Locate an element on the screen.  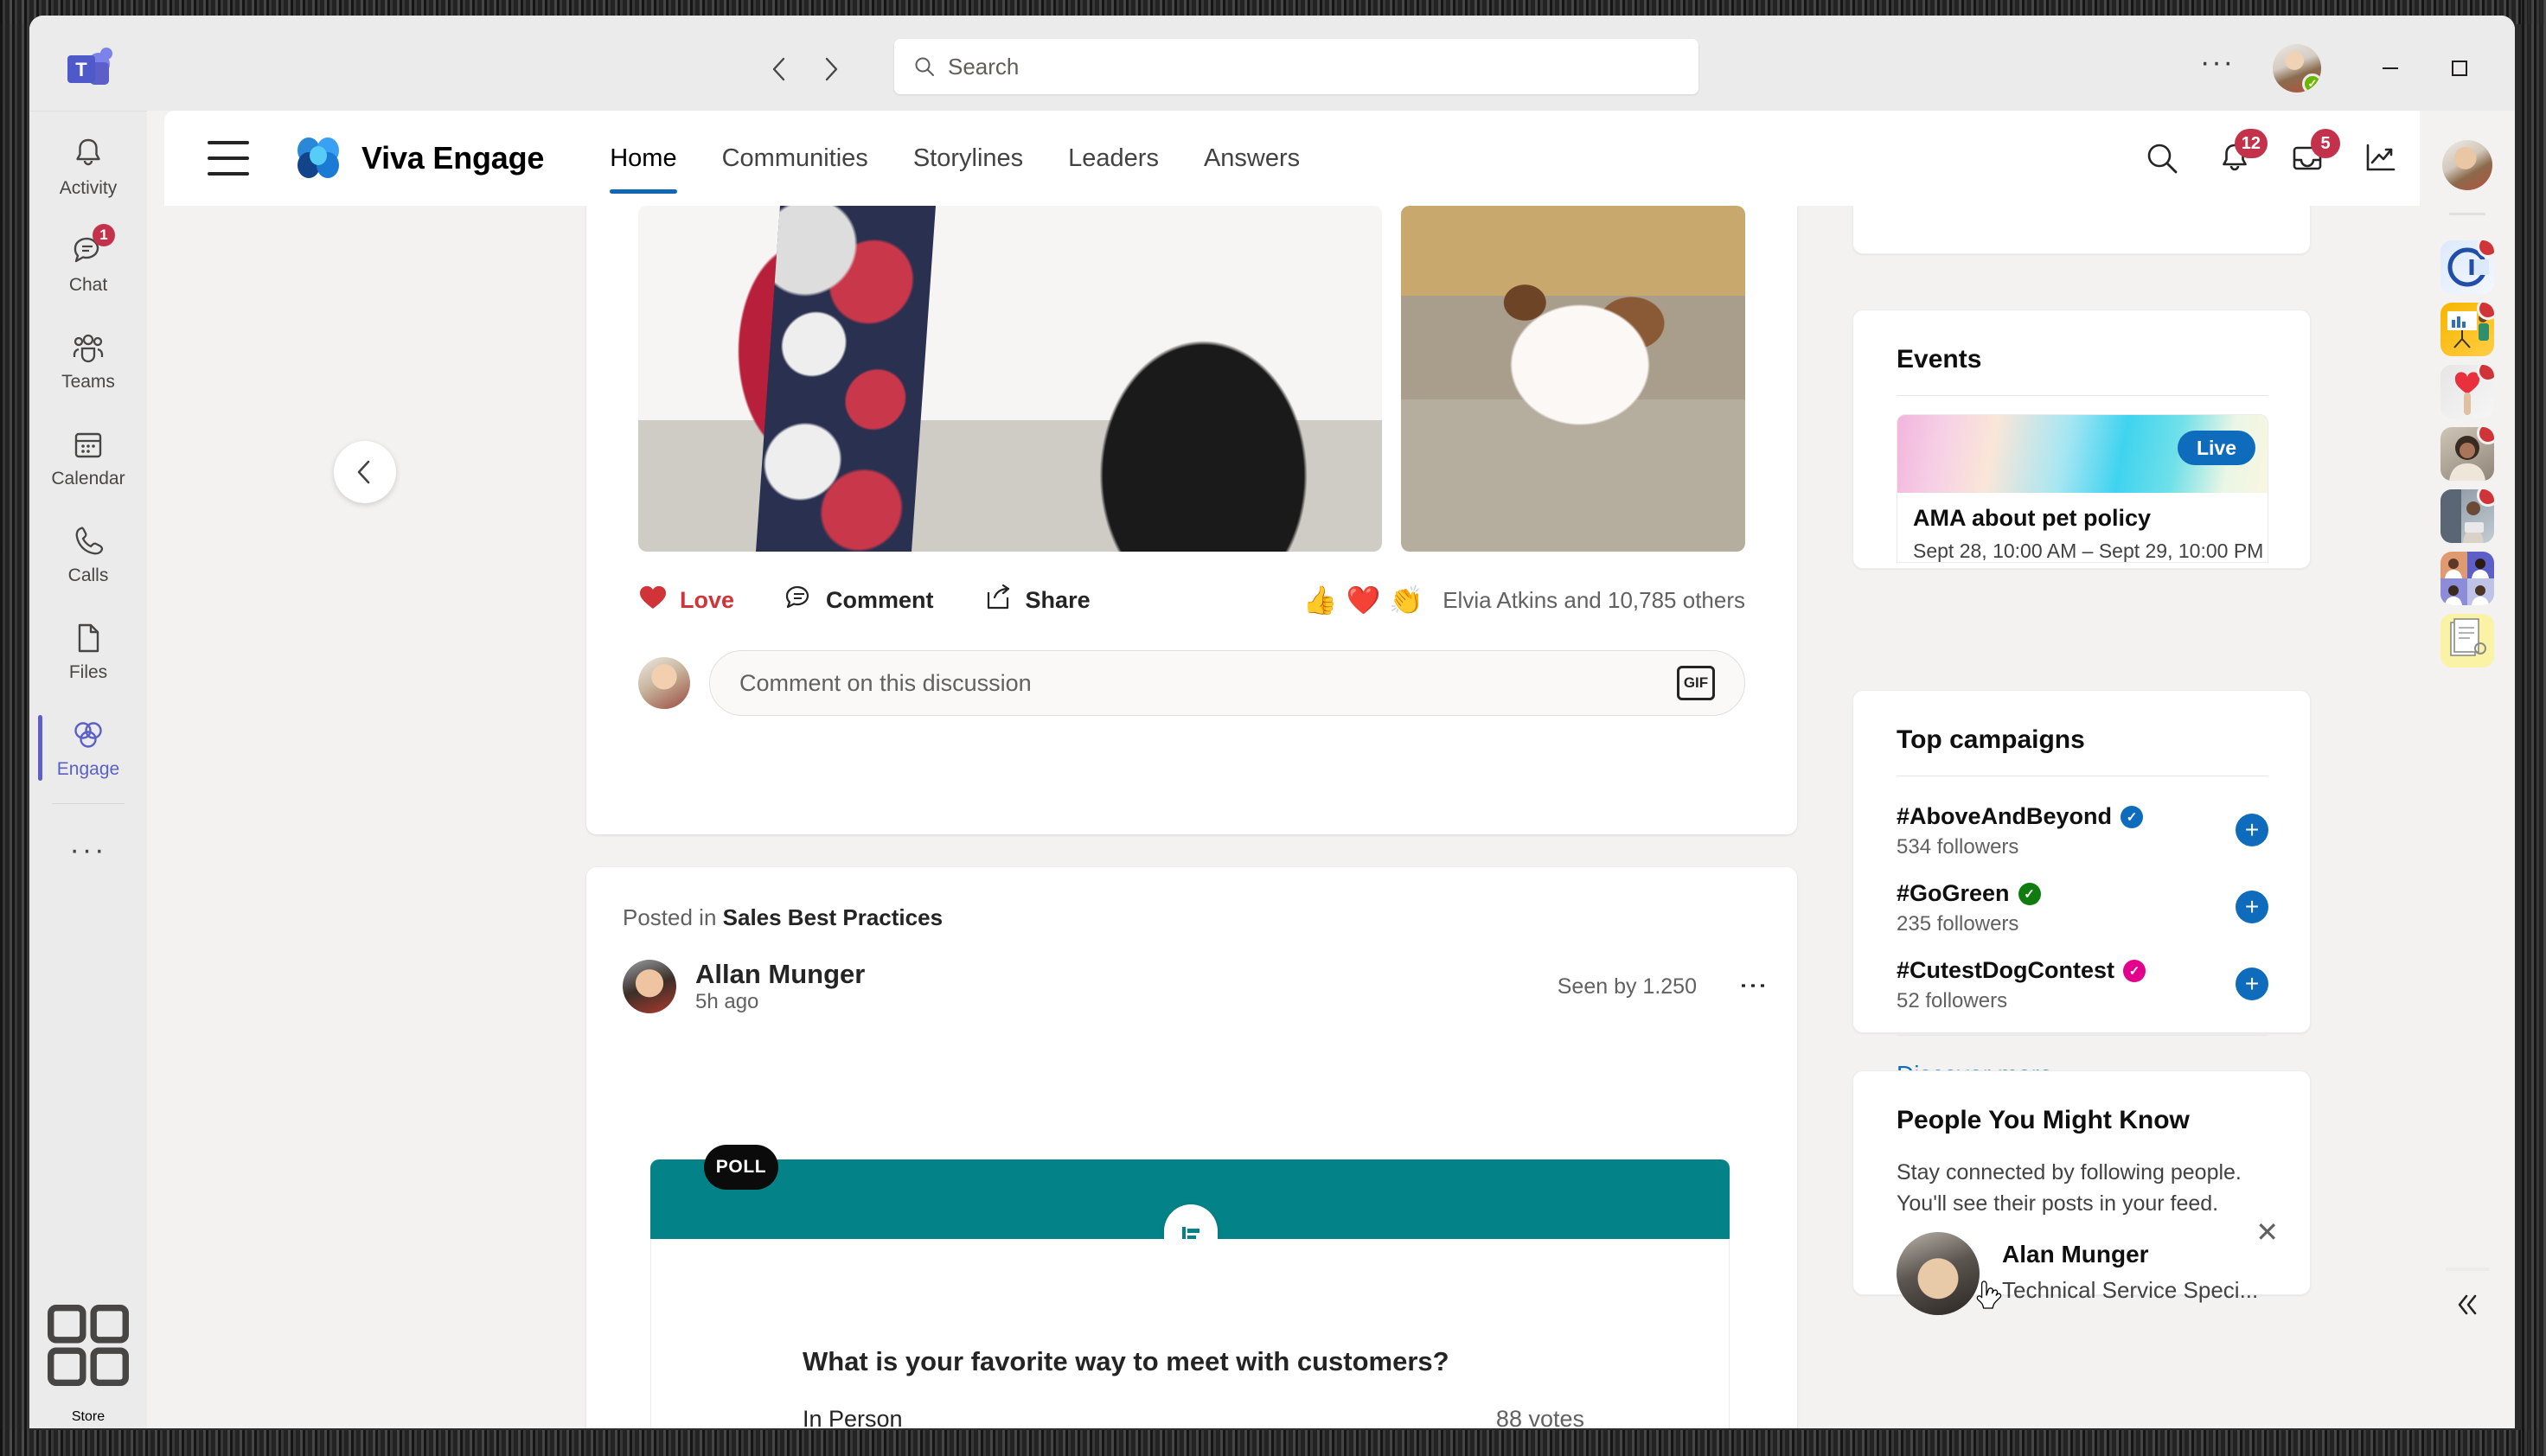
right-app-strip is located at coordinates (2467, 770).